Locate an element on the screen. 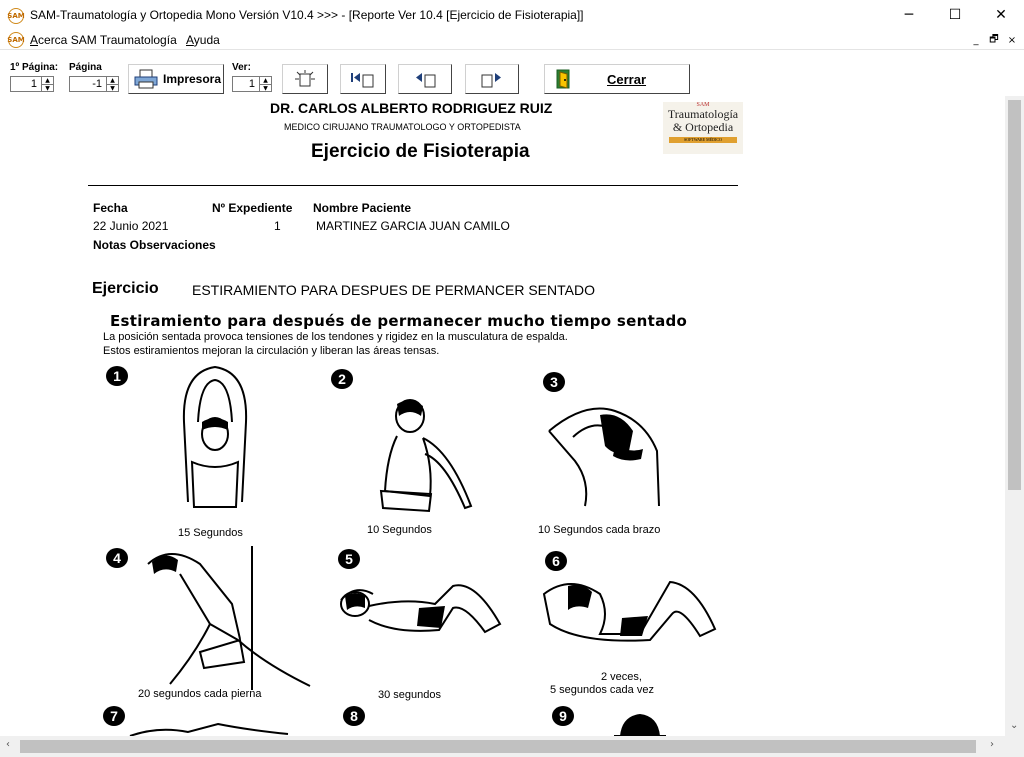 Image resolution: width=1024 pixels, height=757 pixels. app-icon: SAM is located at coordinates (16, 16).